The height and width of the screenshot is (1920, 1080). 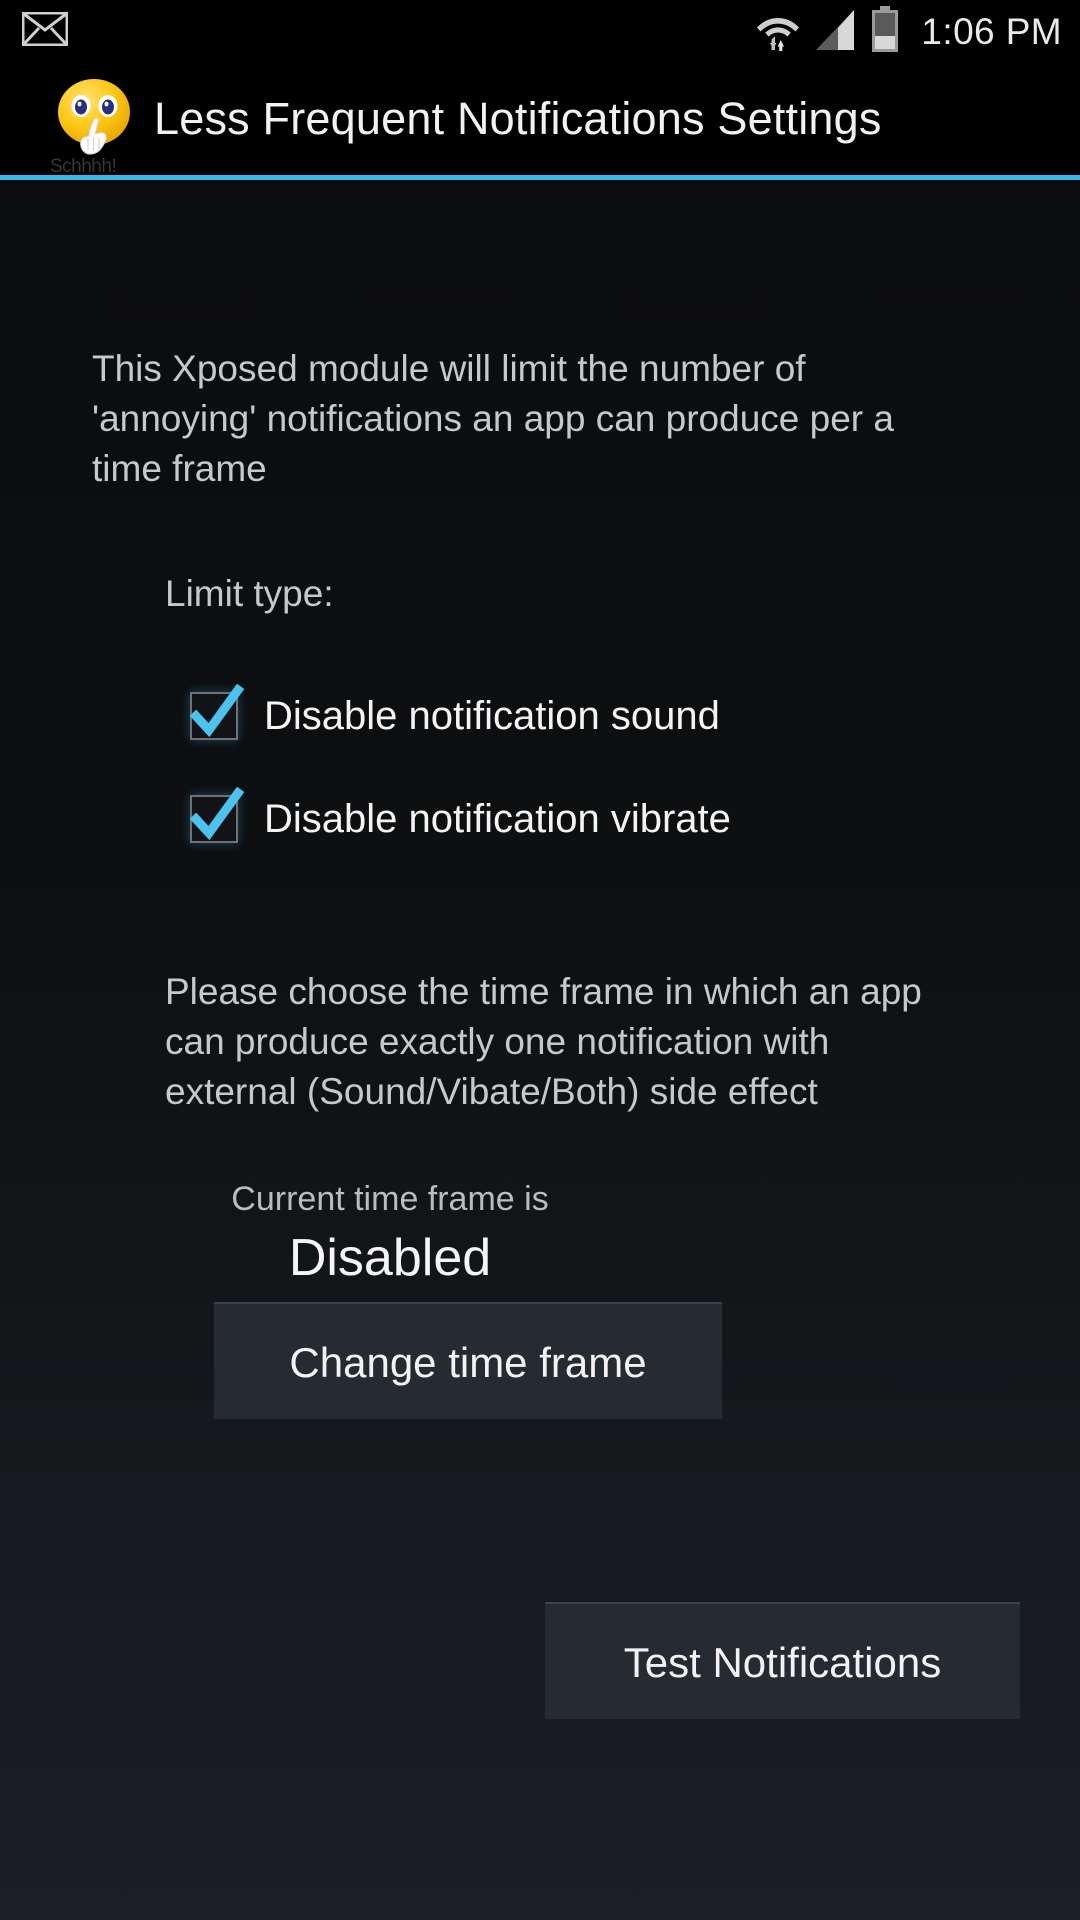 I want to click on envelope-icon, so click(x=45, y=31).